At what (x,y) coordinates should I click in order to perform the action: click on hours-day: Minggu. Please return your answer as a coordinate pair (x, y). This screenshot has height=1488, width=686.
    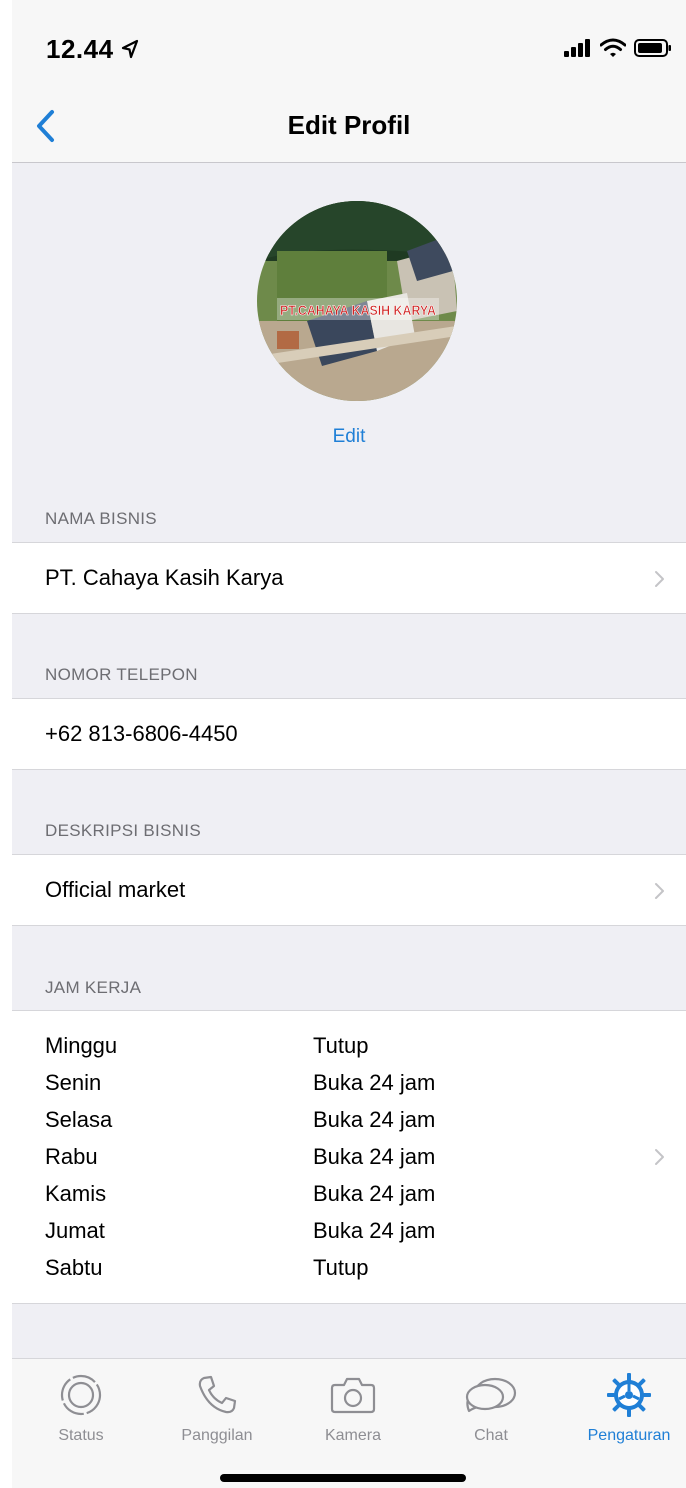
    Looking at the image, I should click on (81, 1045).